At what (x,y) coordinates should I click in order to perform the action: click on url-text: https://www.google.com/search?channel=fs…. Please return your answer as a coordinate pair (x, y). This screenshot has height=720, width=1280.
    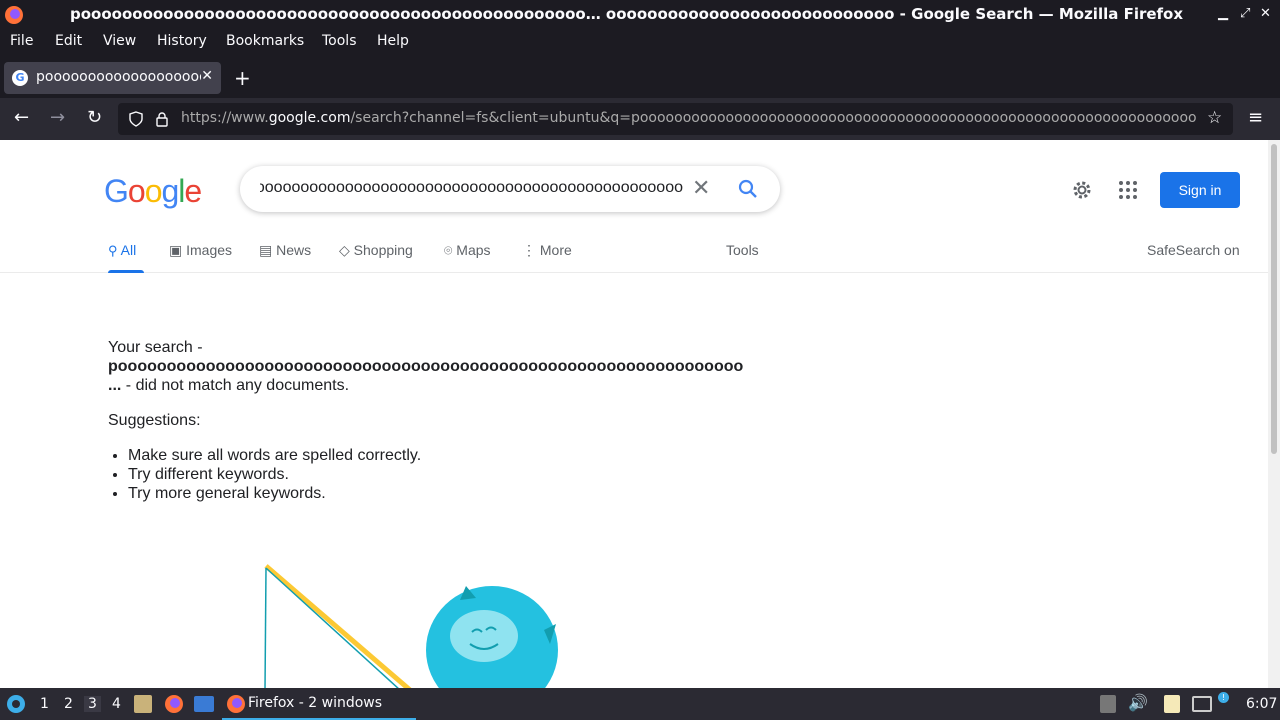
    Looking at the image, I should click on (688, 118).